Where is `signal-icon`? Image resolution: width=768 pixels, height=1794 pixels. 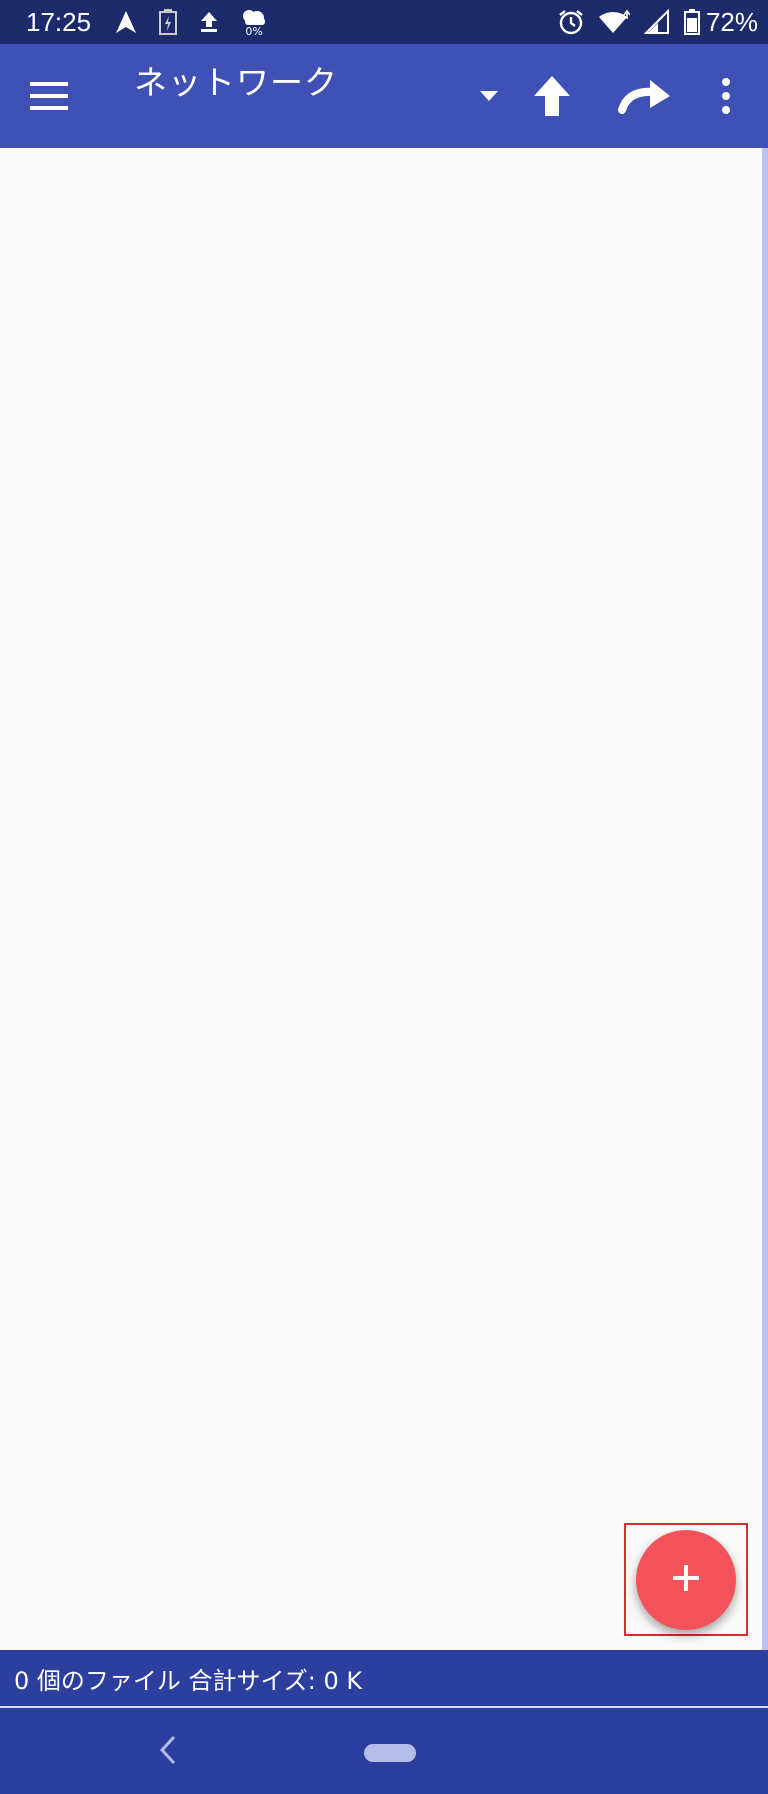 signal-icon is located at coordinates (656, 22).